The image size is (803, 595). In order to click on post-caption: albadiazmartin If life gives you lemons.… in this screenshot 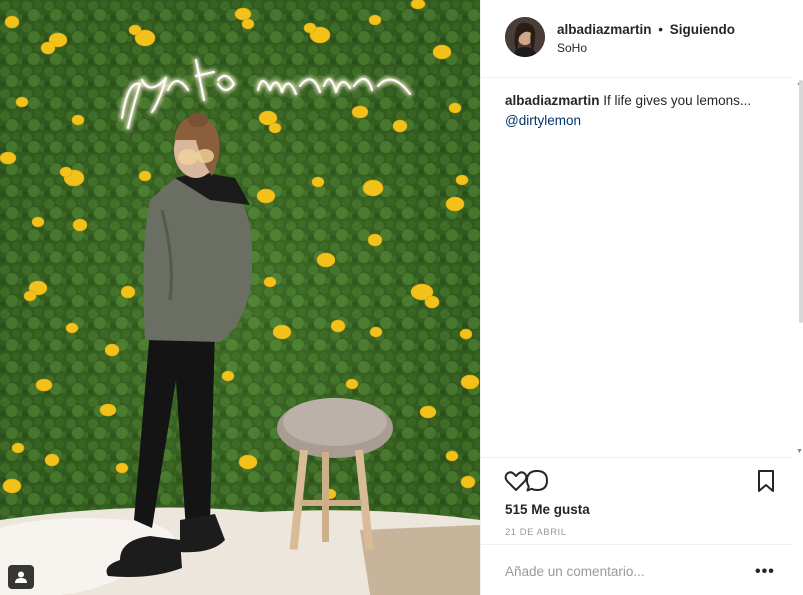, I will do `click(640, 111)`.